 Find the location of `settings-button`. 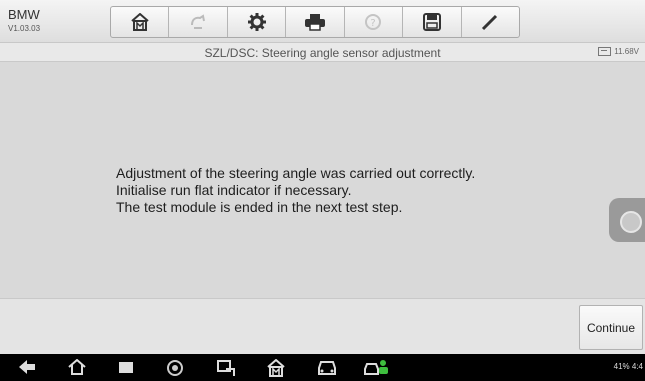

settings-button is located at coordinates (257, 22).